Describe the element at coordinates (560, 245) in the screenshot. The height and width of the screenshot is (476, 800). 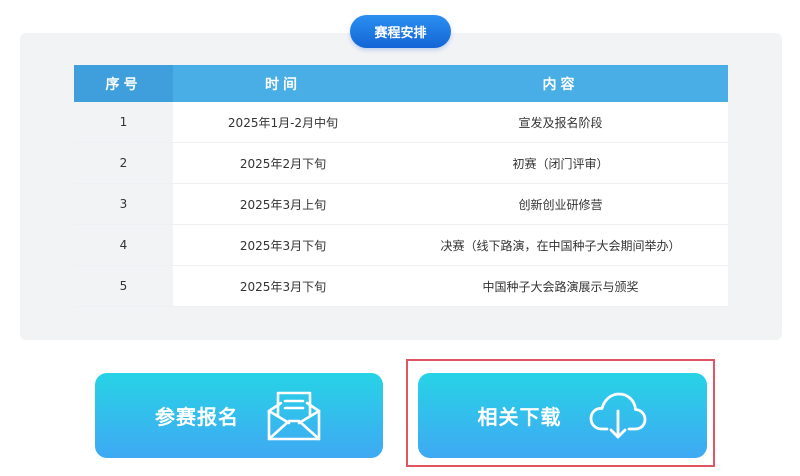
I see `row-content: 决赛（线下路演，在中国种子大会期间举办）` at that location.